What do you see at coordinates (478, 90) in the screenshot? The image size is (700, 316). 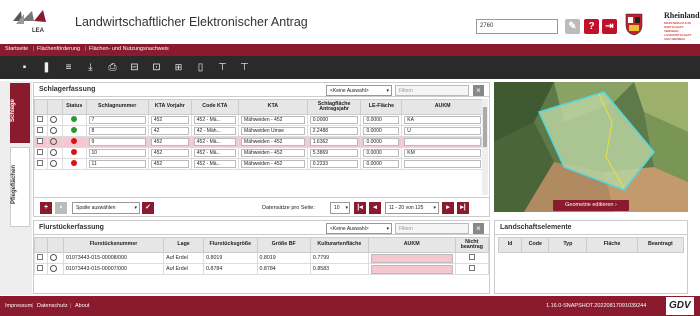 I see `clear-filter-button: ×` at bounding box center [478, 90].